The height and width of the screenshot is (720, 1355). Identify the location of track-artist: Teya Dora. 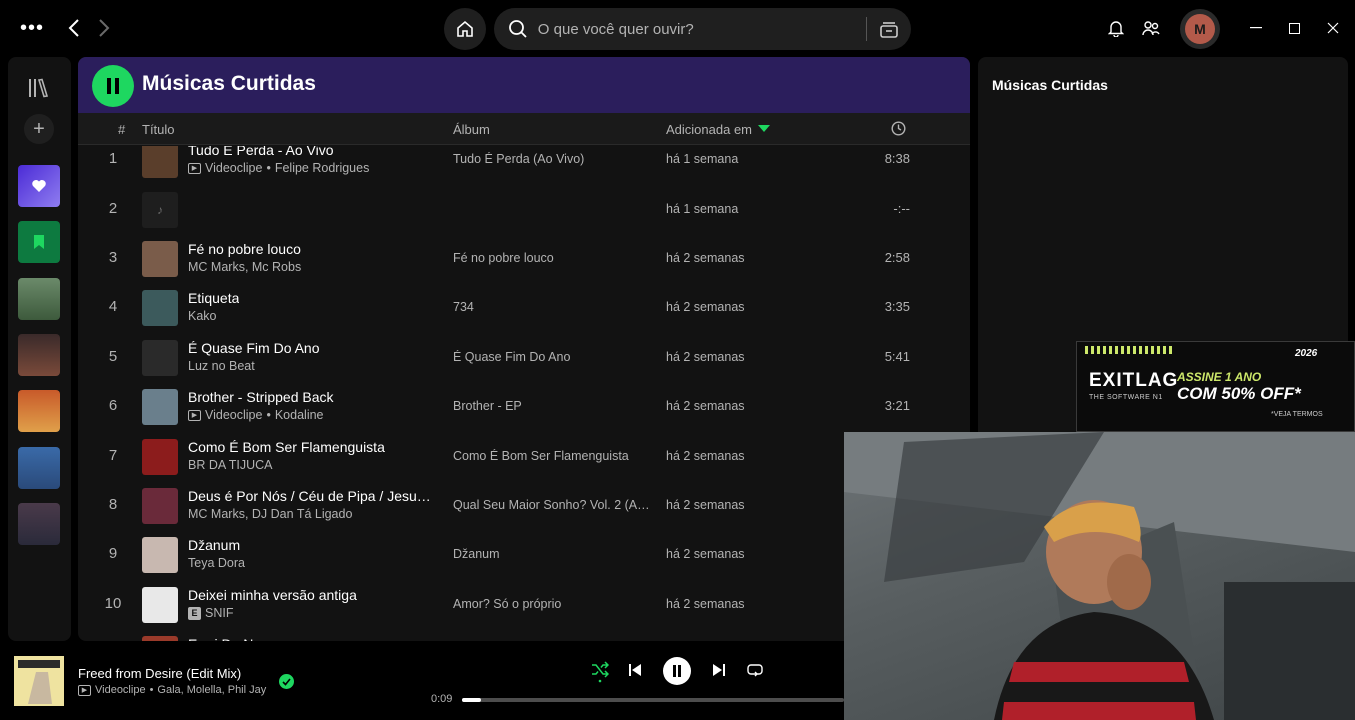
(216, 563).